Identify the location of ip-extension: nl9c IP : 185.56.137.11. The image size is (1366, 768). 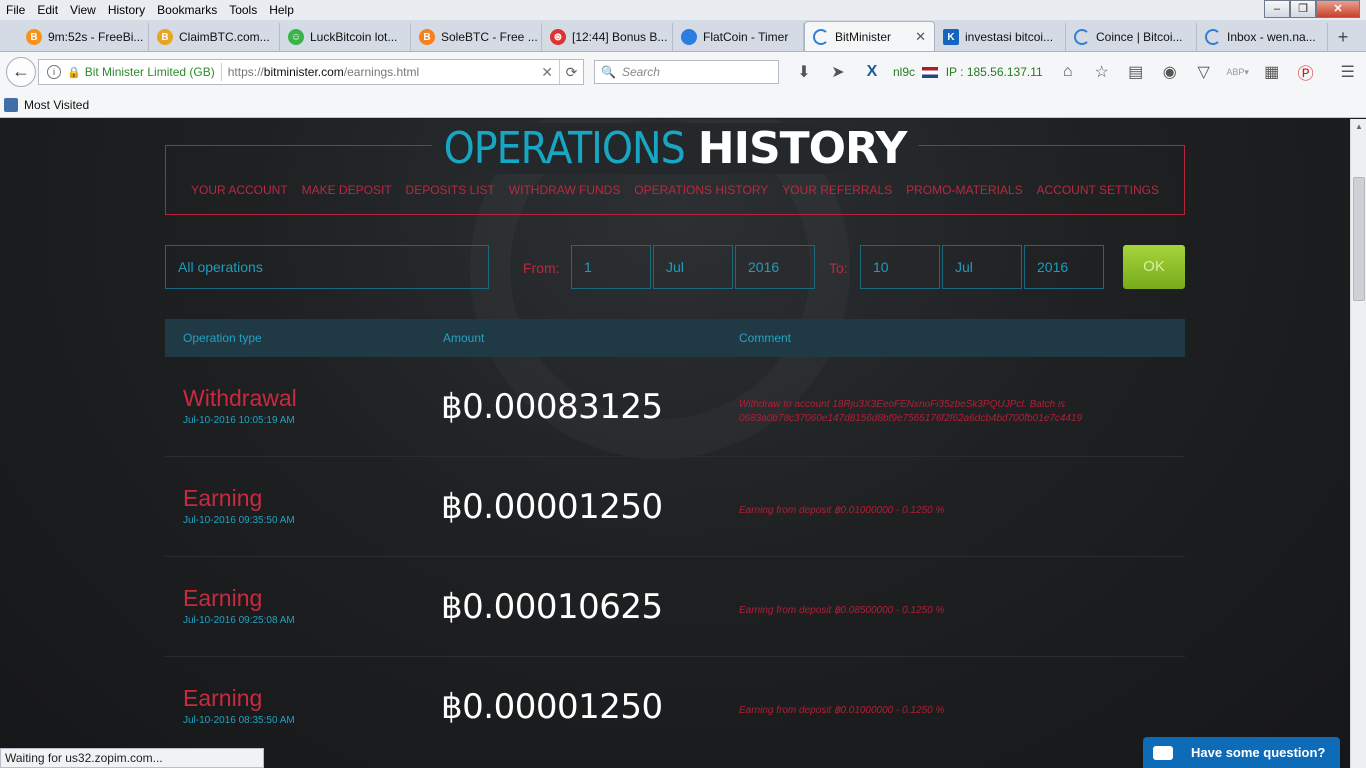
(968, 72).